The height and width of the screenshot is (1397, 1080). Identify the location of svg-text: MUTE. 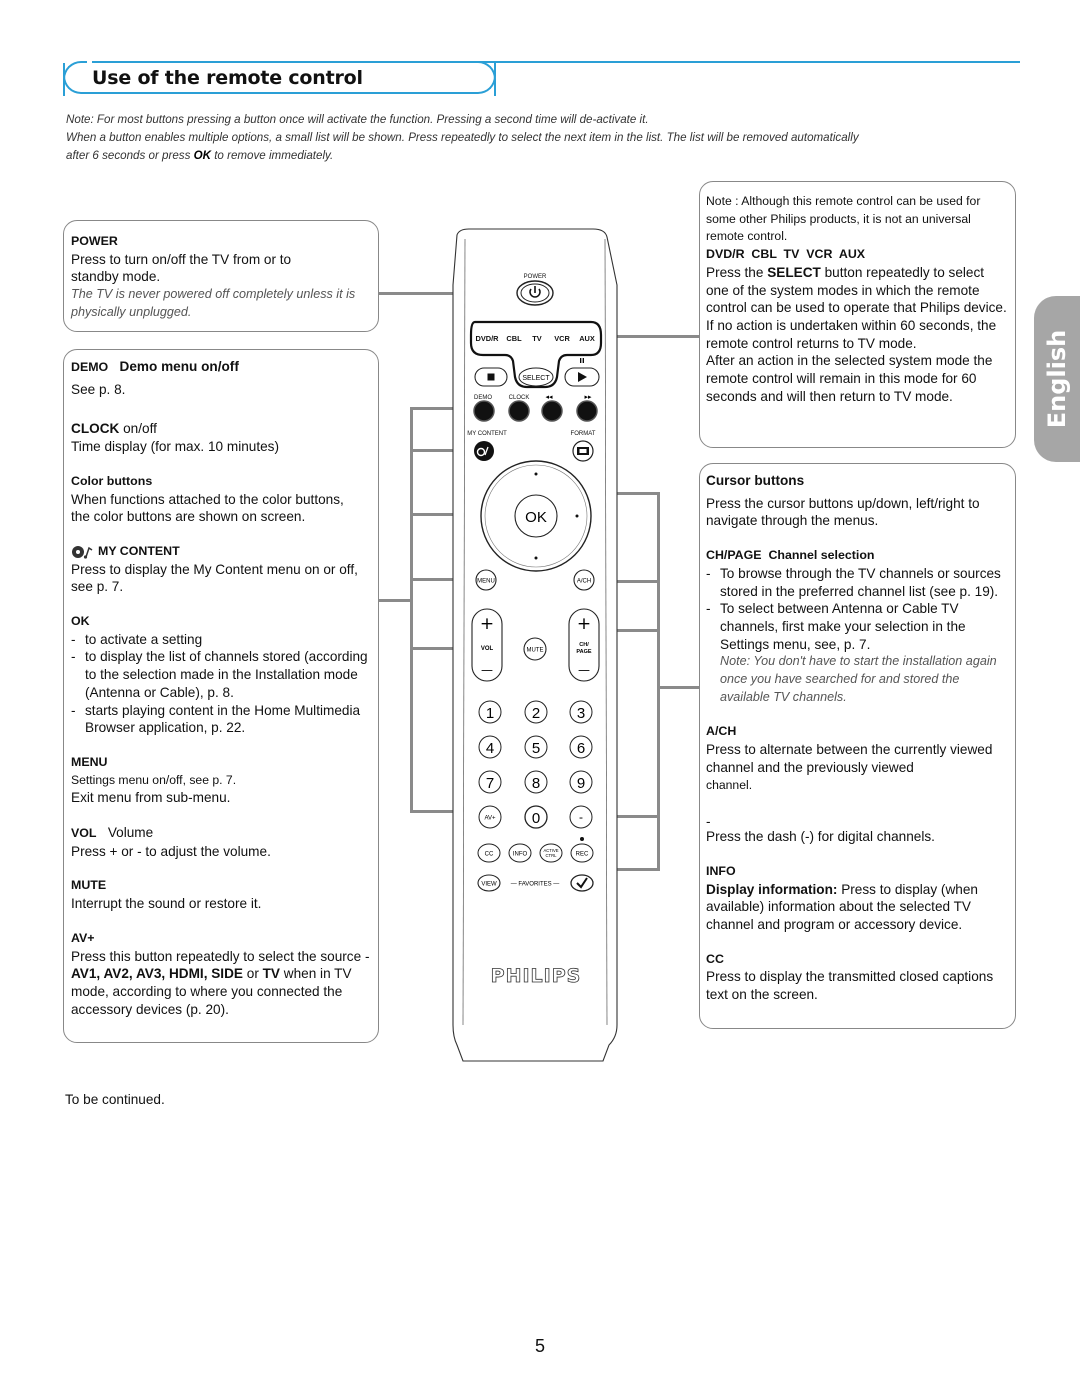
(535, 651).